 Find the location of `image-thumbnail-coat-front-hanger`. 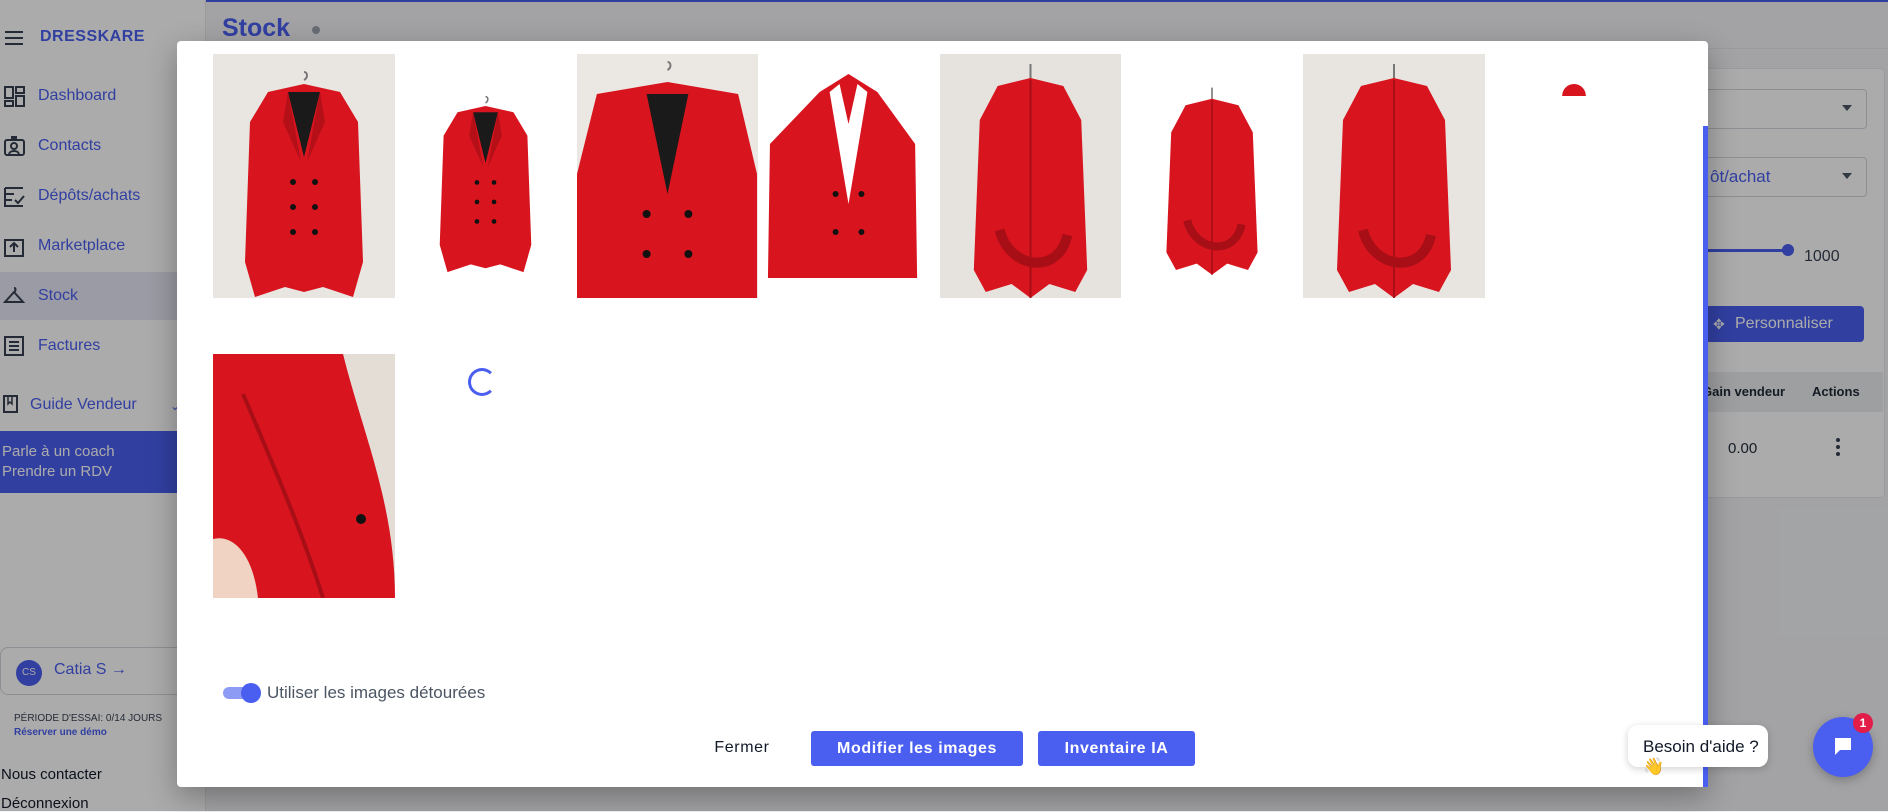

image-thumbnail-coat-front-hanger is located at coordinates (304, 176).